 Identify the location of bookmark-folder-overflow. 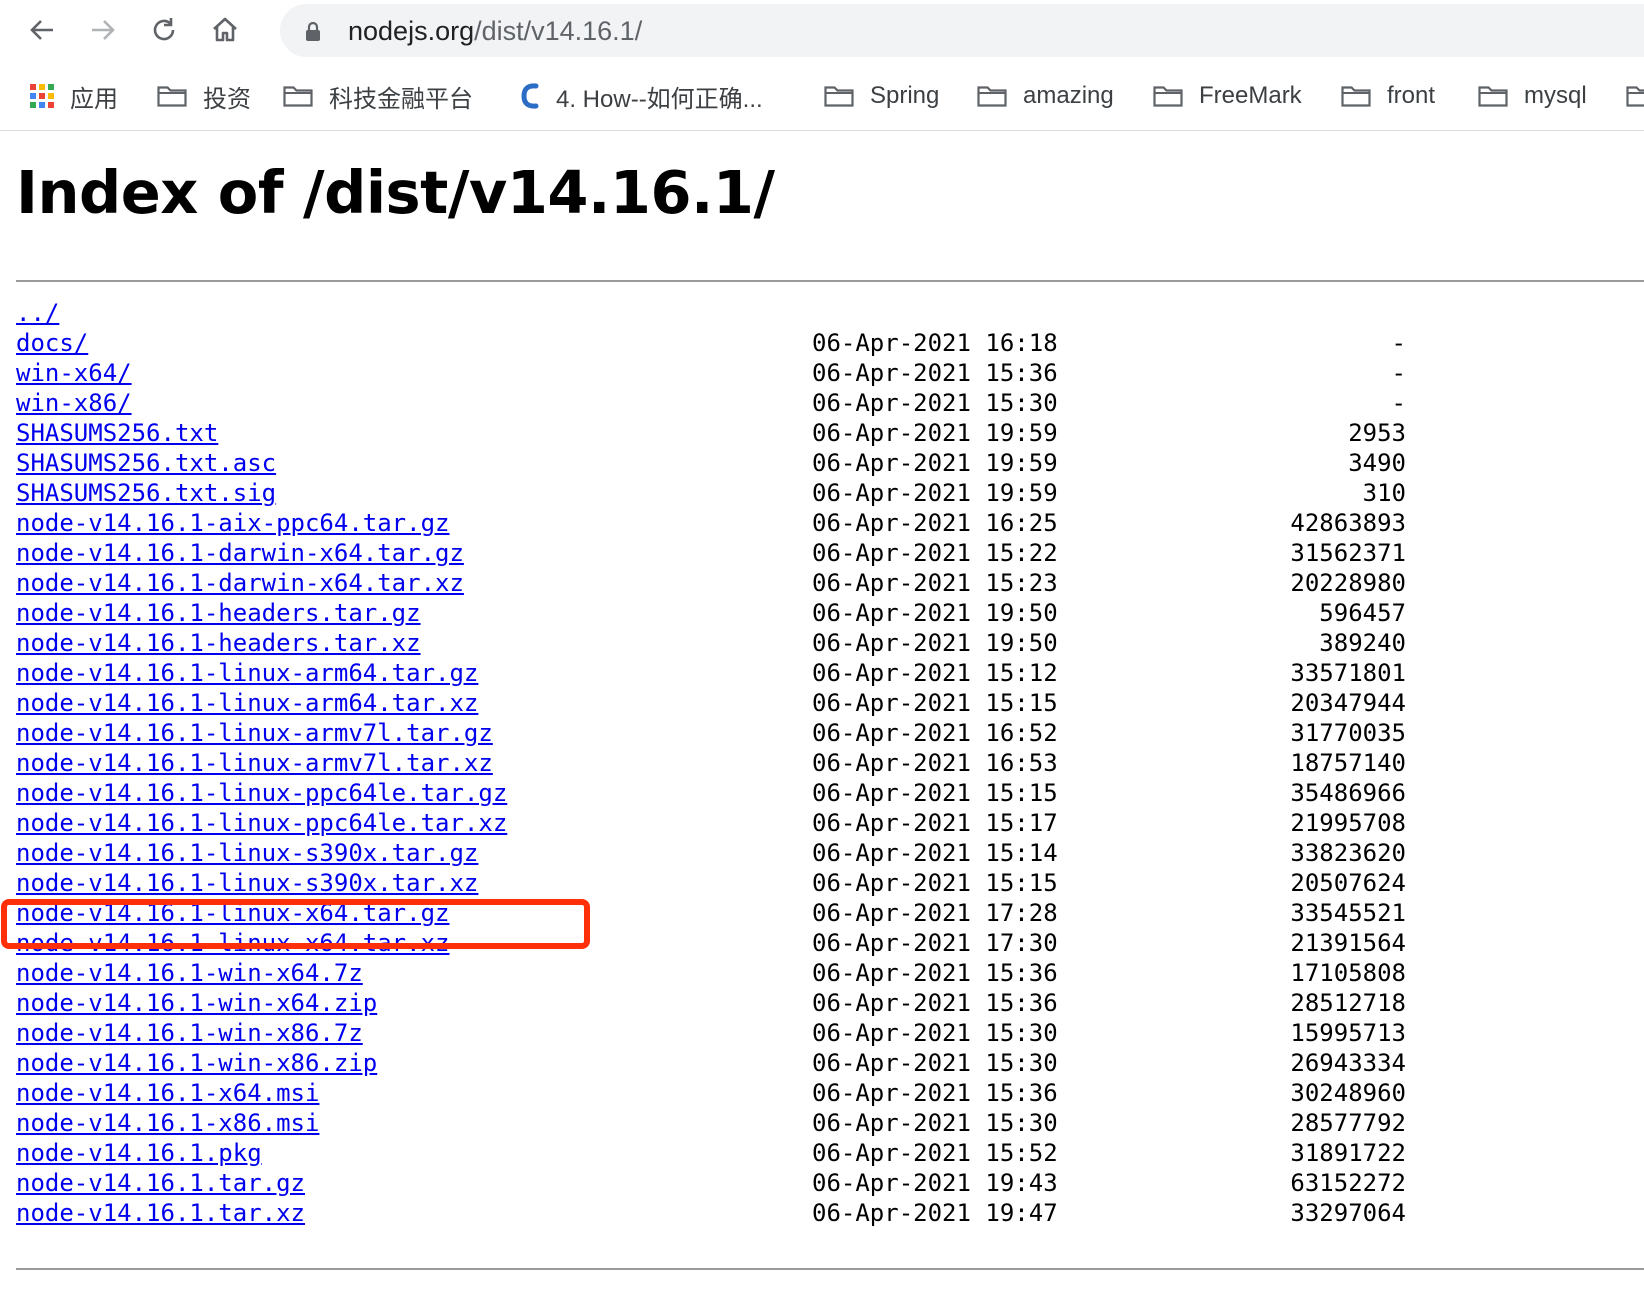
(1635, 96).